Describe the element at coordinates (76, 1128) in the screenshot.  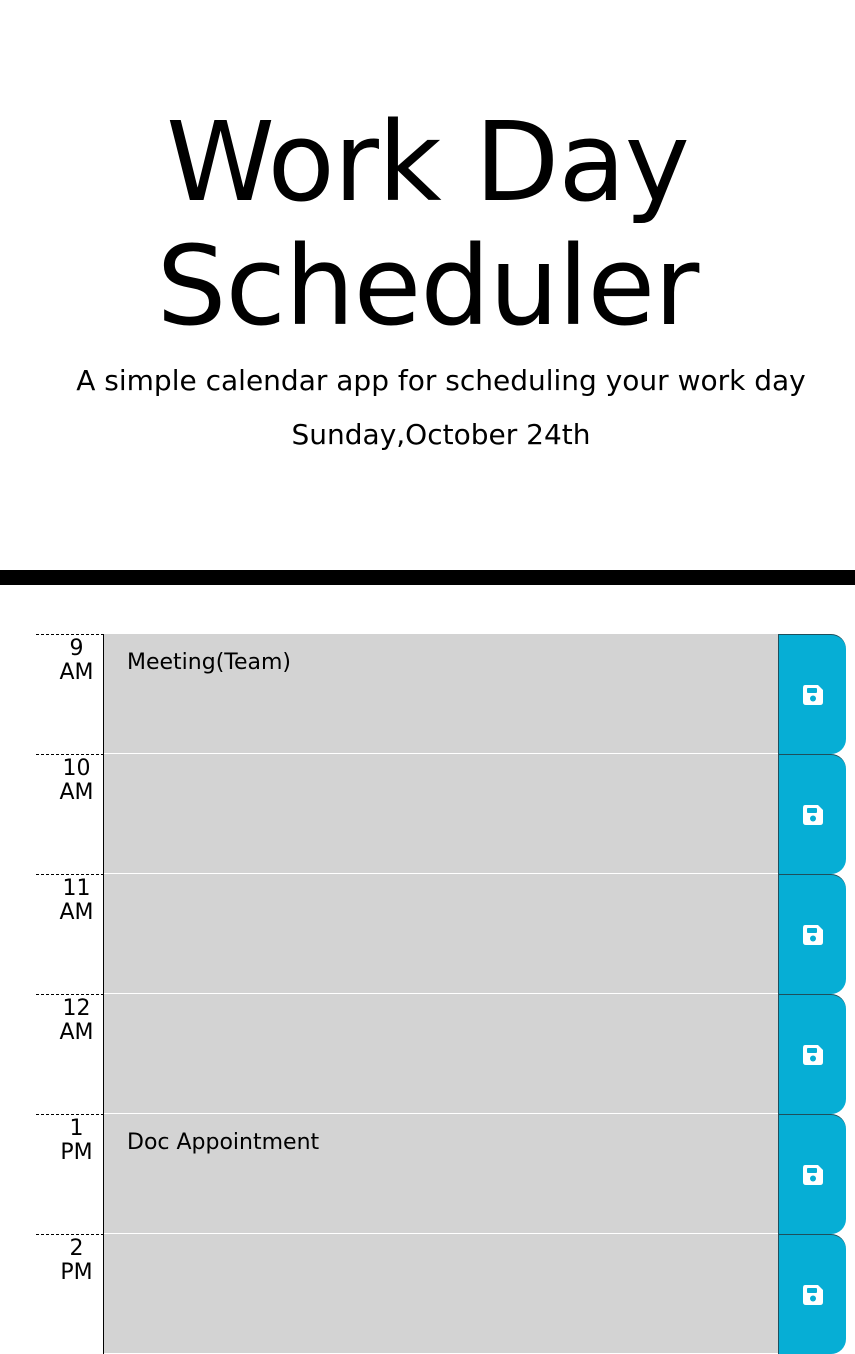
I see `hour-number: 1` at that location.